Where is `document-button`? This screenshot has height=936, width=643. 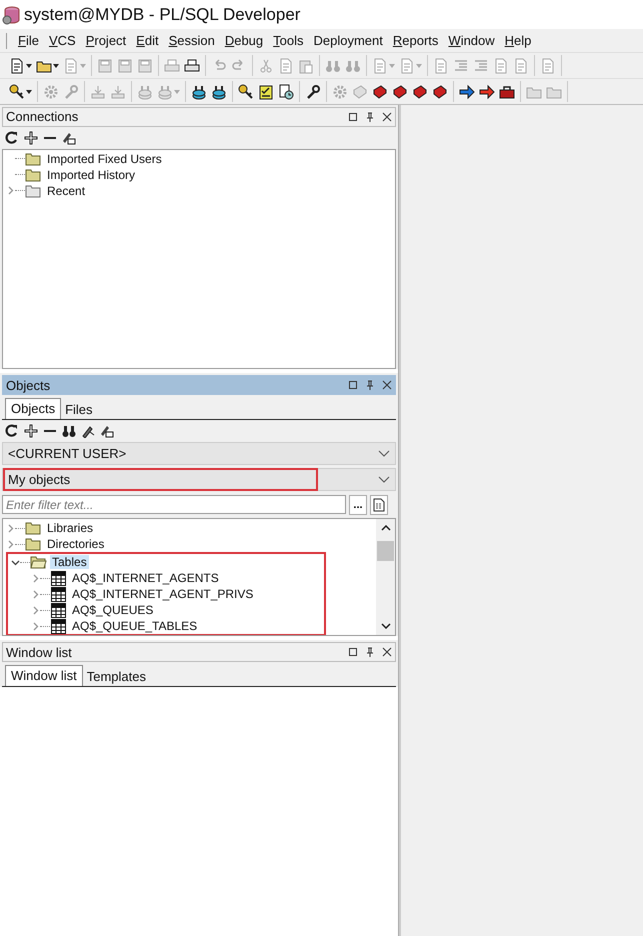
document-button is located at coordinates (379, 504).